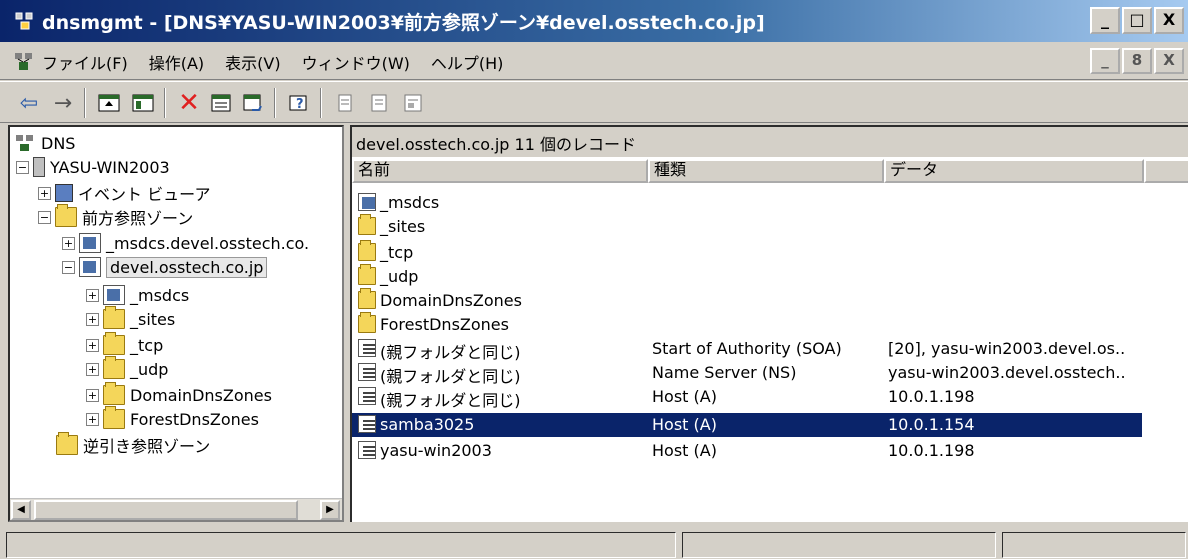 The width and height of the screenshot is (1188, 559). What do you see at coordinates (252, 62) in the screenshot?
I see `menu-view: 表示(V)` at bounding box center [252, 62].